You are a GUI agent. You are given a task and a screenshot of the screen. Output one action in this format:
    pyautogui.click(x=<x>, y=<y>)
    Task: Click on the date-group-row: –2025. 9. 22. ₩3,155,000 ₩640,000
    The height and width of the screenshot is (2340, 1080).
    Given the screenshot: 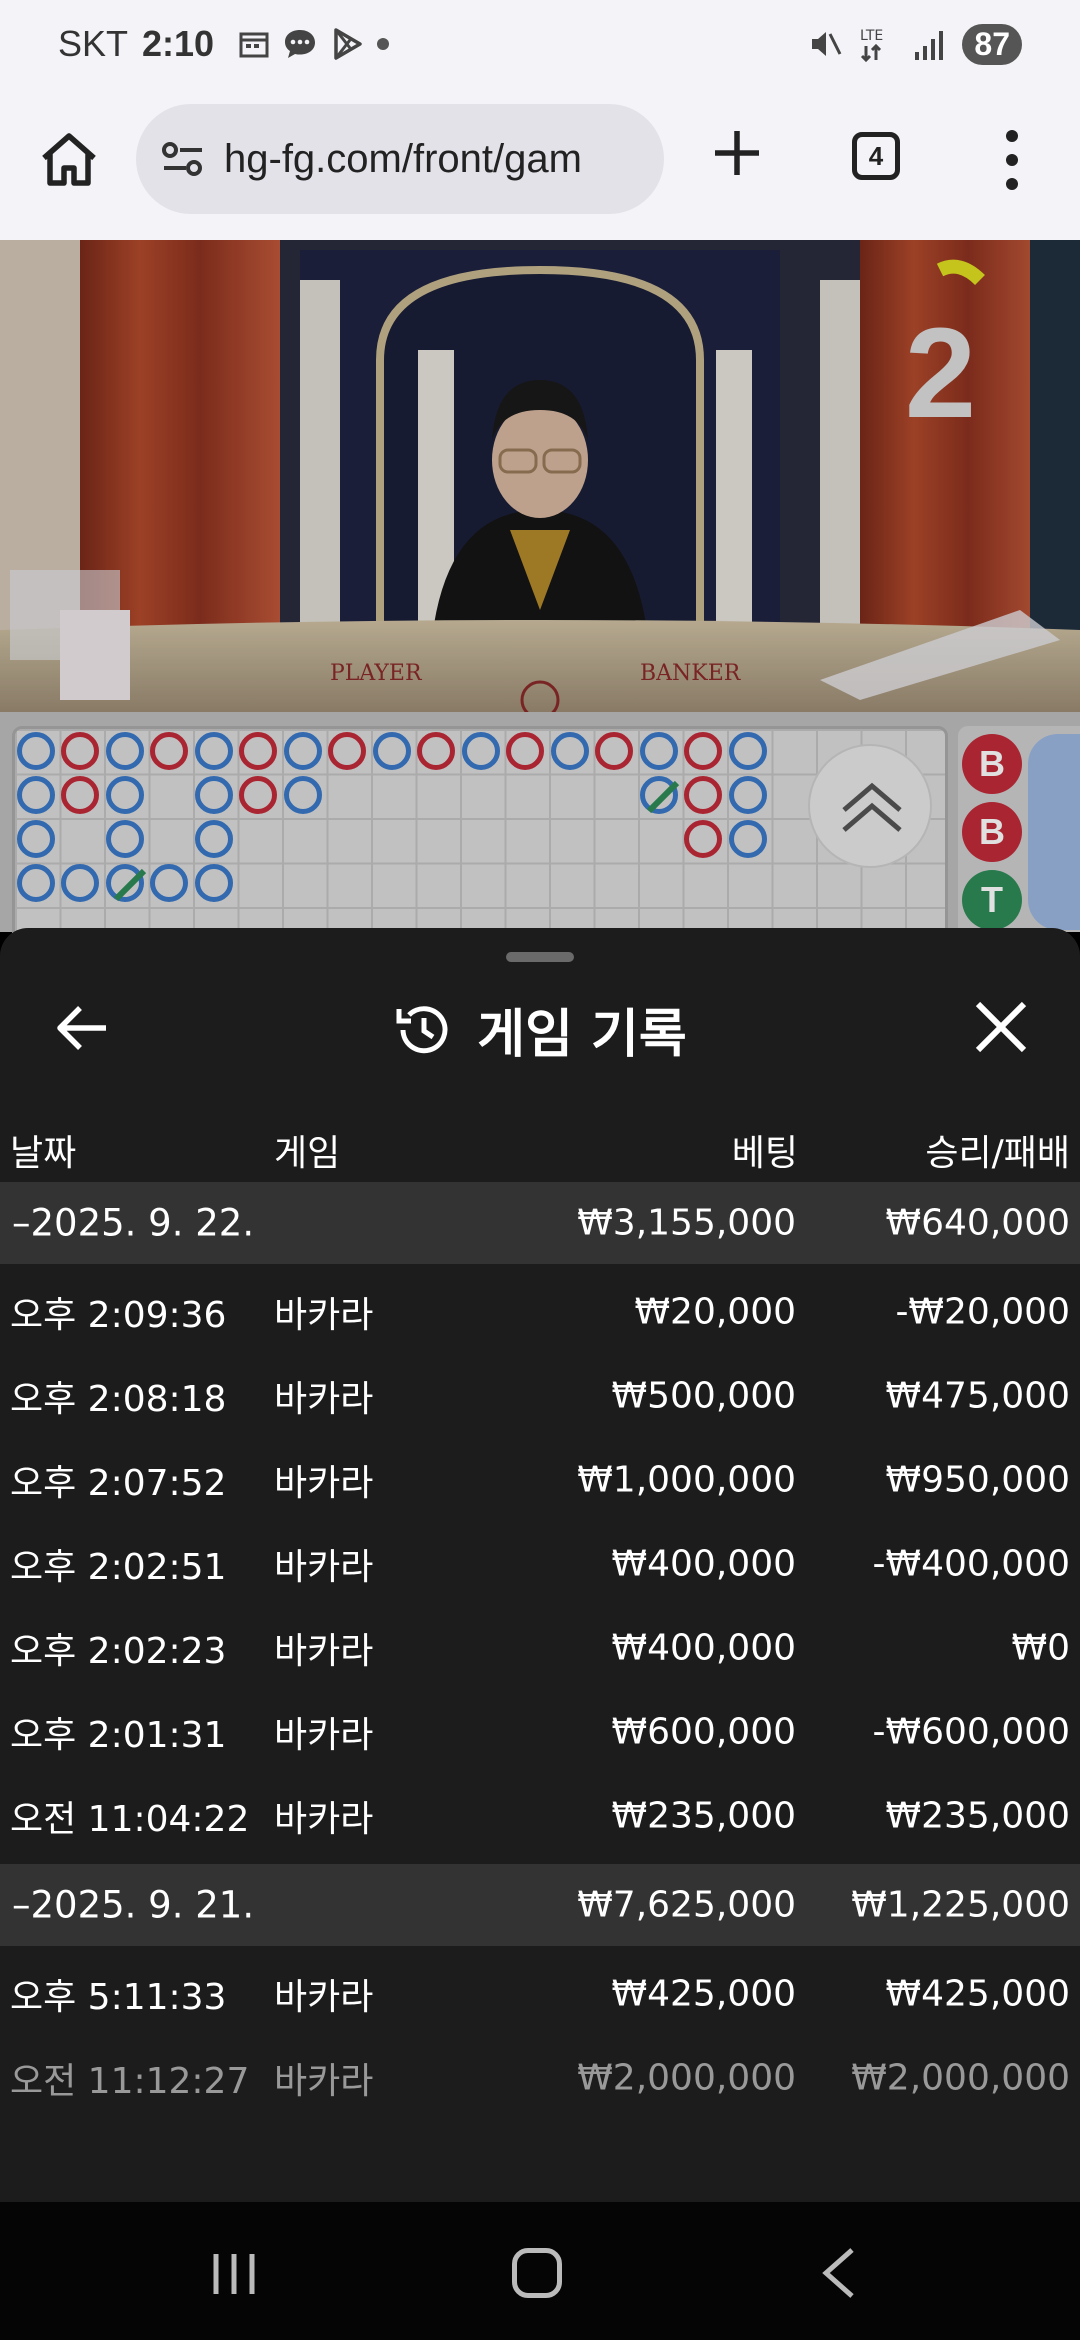 What is the action you would take?
    pyautogui.click(x=540, y=1223)
    